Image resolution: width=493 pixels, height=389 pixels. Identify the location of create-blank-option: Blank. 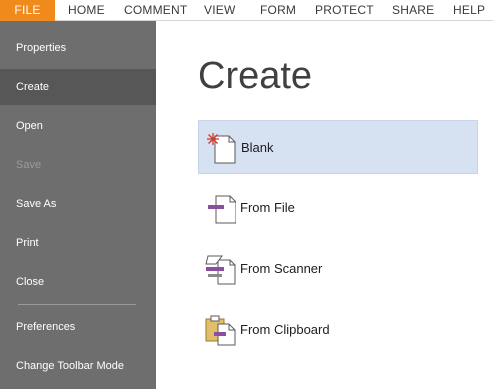
(338, 147).